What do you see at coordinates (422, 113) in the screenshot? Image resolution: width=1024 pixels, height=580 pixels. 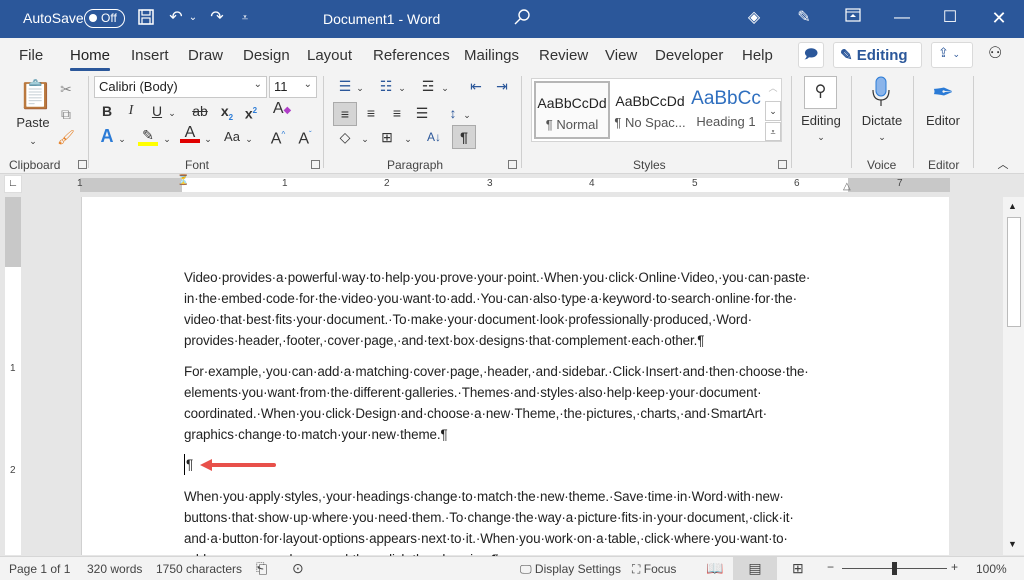 I see `justify-icon: ☰` at bounding box center [422, 113].